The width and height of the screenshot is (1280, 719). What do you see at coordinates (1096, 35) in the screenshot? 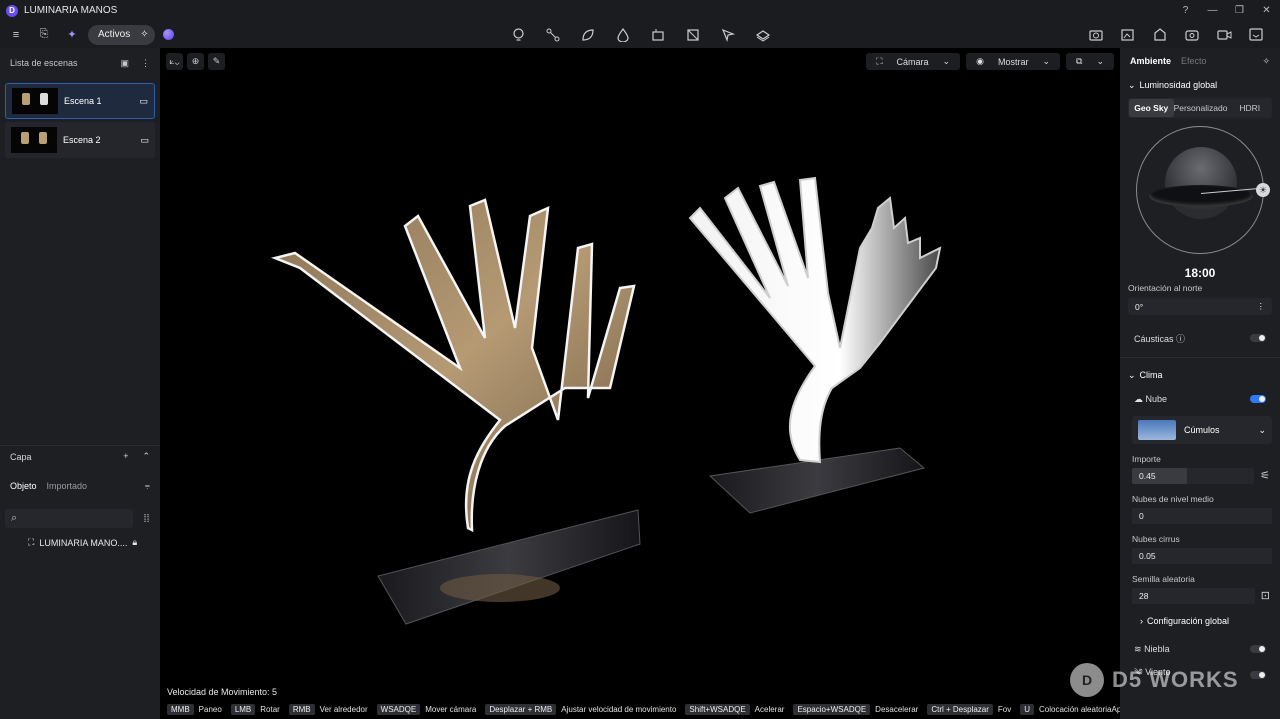
I see `capture-icon` at bounding box center [1096, 35].